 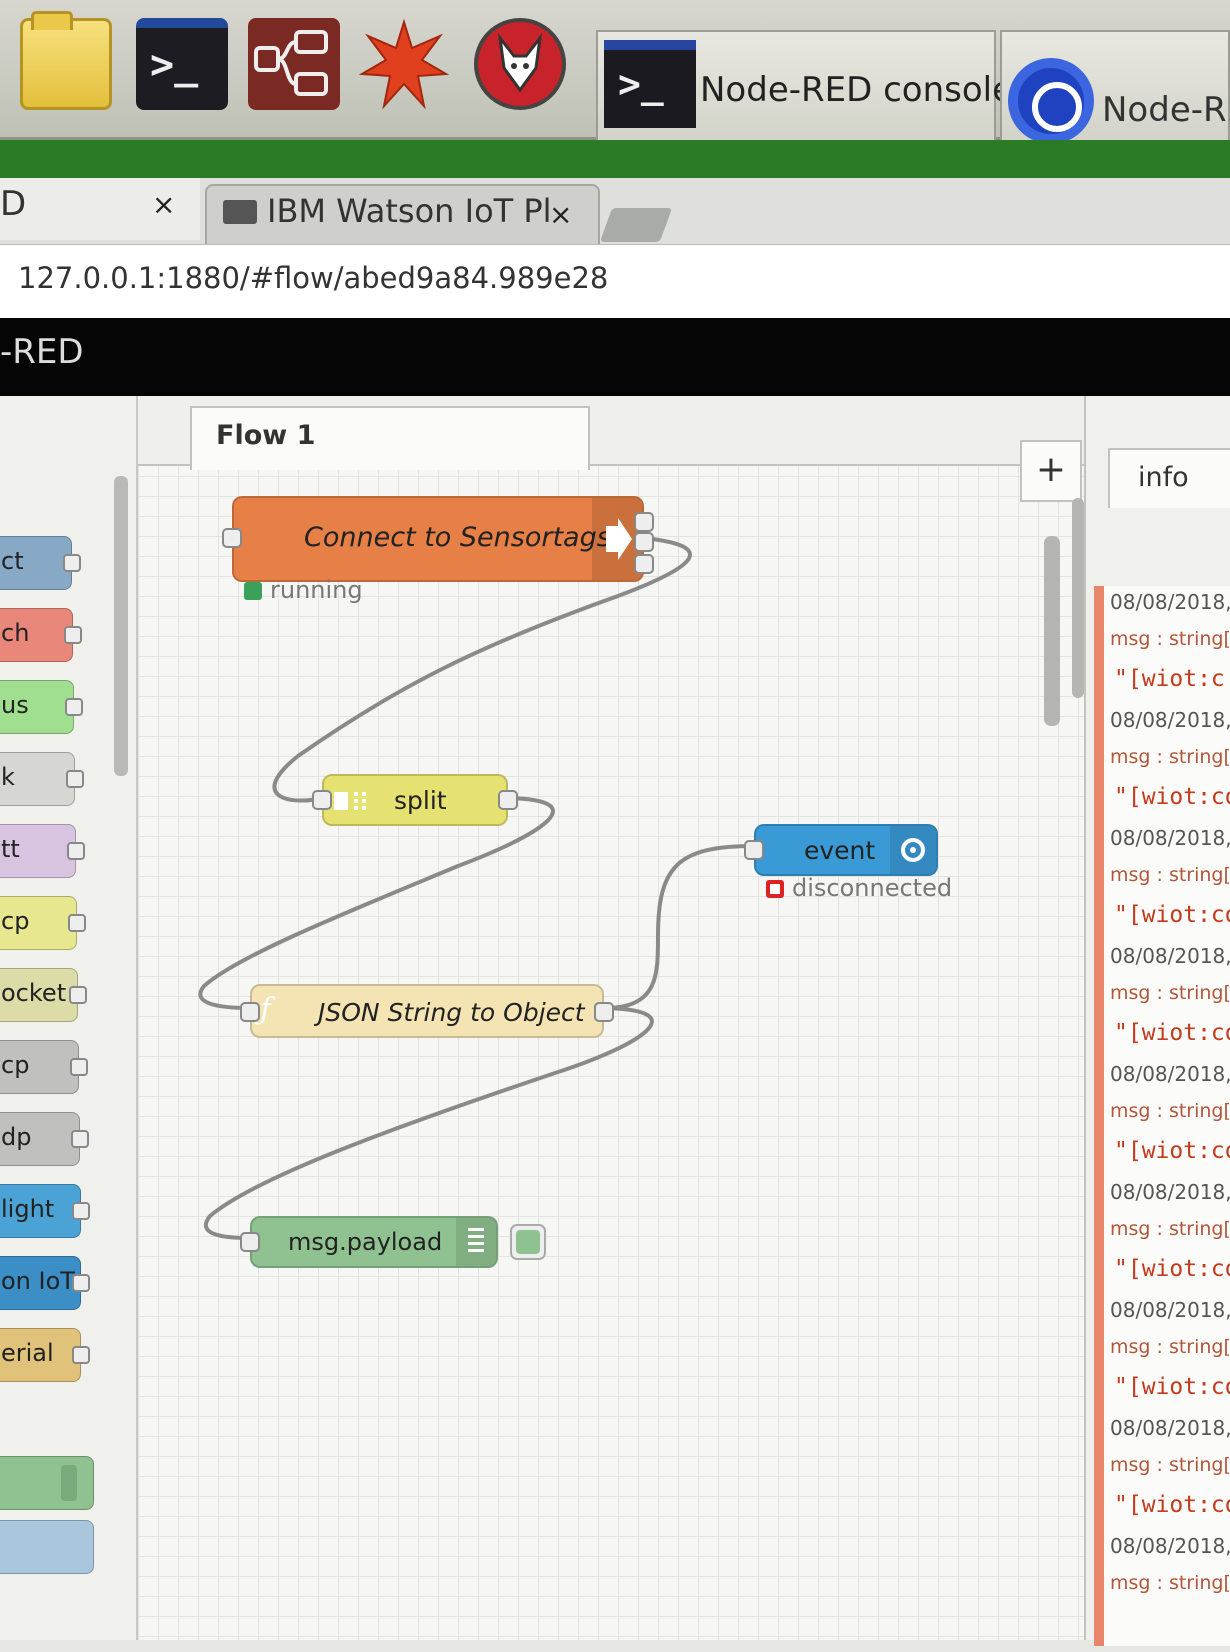 What do you see at coordinates (1078, 598) in the screenshot?
I see `sidebar-scrollbar` at bounding box center [1078, 598].